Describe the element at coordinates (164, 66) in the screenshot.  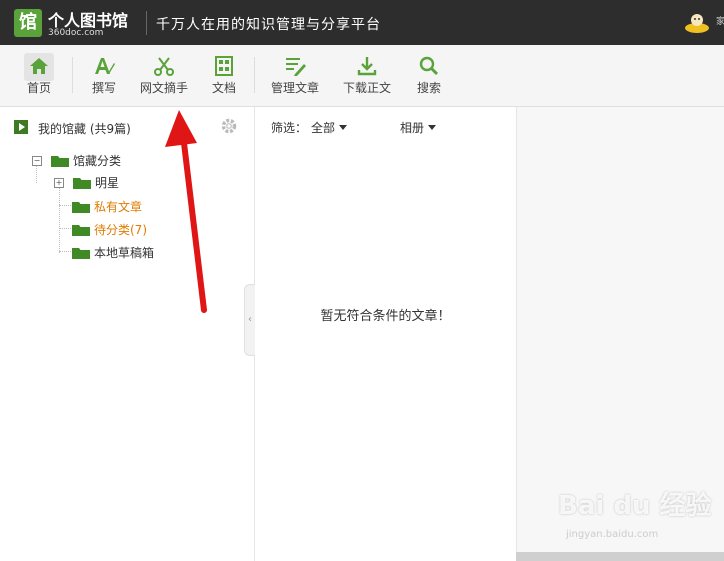
I see `scissors-icon` at that location.